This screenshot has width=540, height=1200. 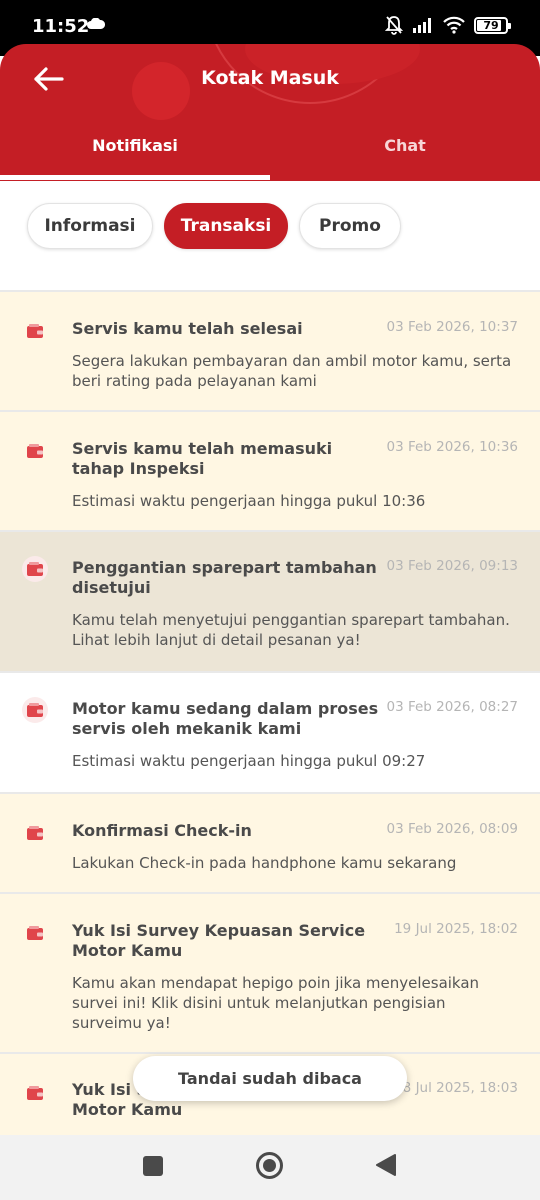 I want to click on filter-chip-promo: Promo, so click(x=350, y=226).